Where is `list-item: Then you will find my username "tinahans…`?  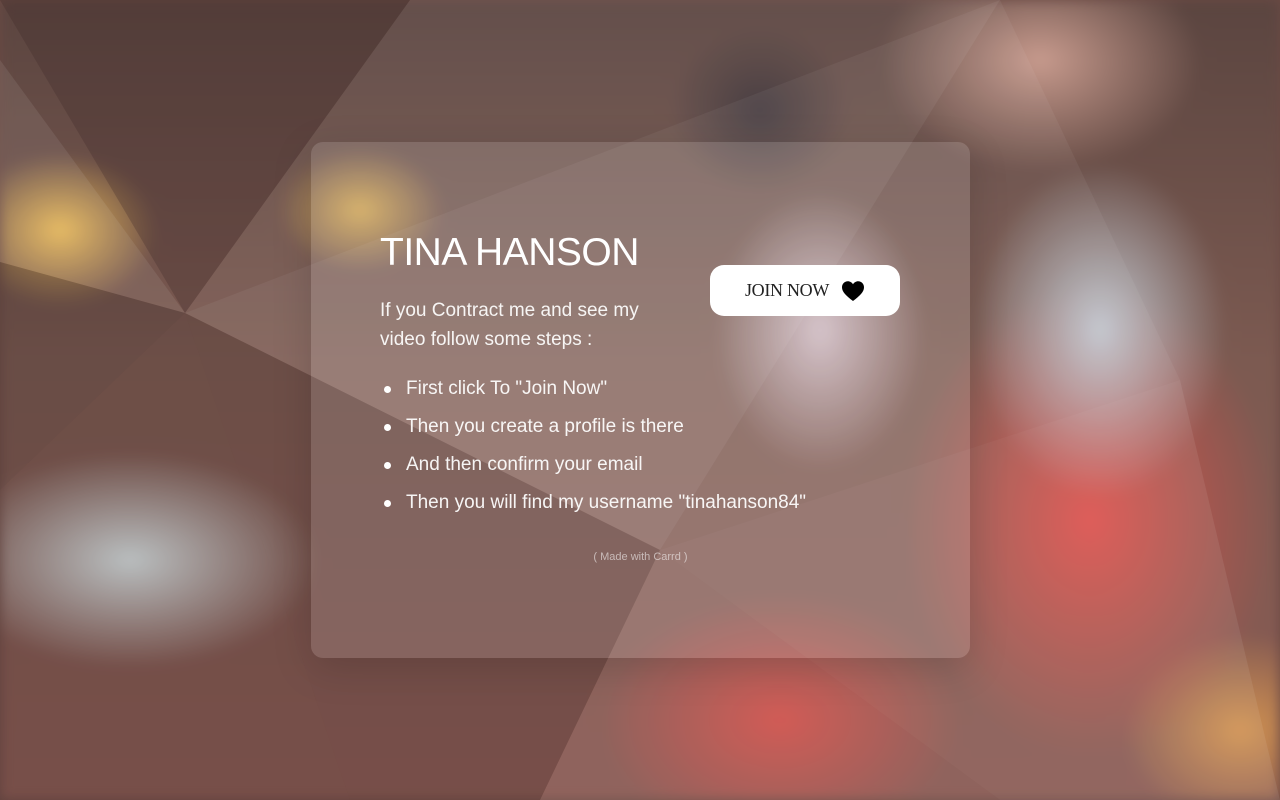 list-item: Then you will find my username "tinahans… is located at coordinates (650, 503).